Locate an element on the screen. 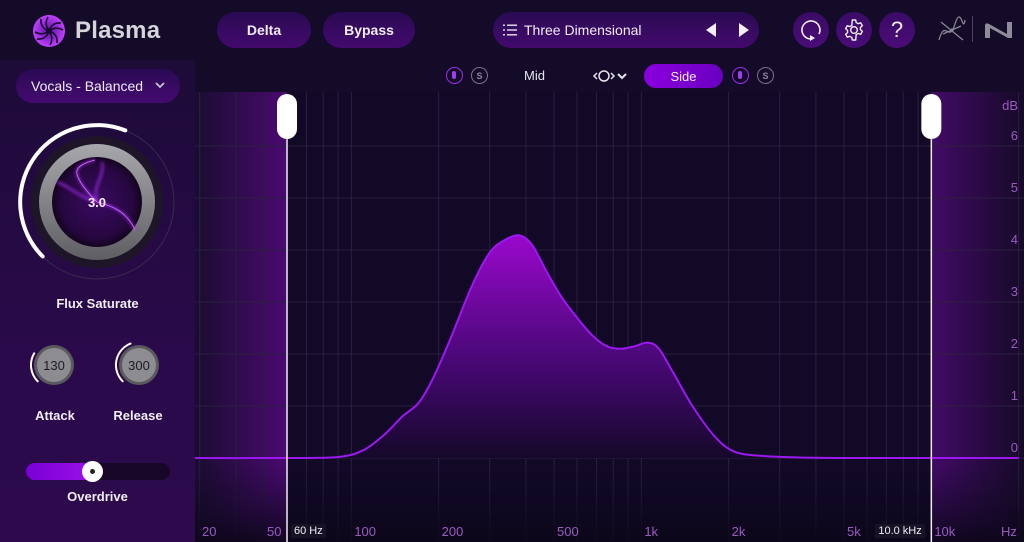 This screenshot has width=1024, height=542. flux-saturate-label: Flux Saturate is located at coordinates (97, 303).